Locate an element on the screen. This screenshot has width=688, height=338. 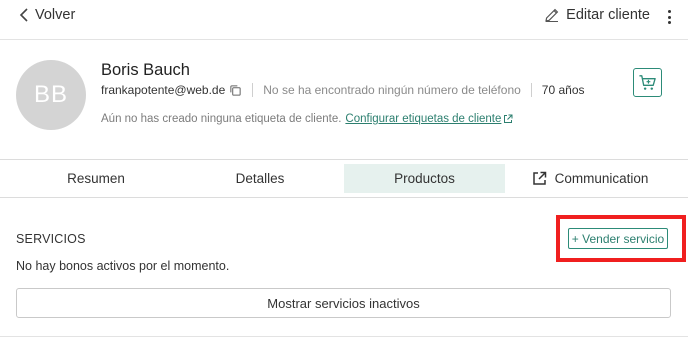
tab-label: Productos is located at coordinates (424, 178).